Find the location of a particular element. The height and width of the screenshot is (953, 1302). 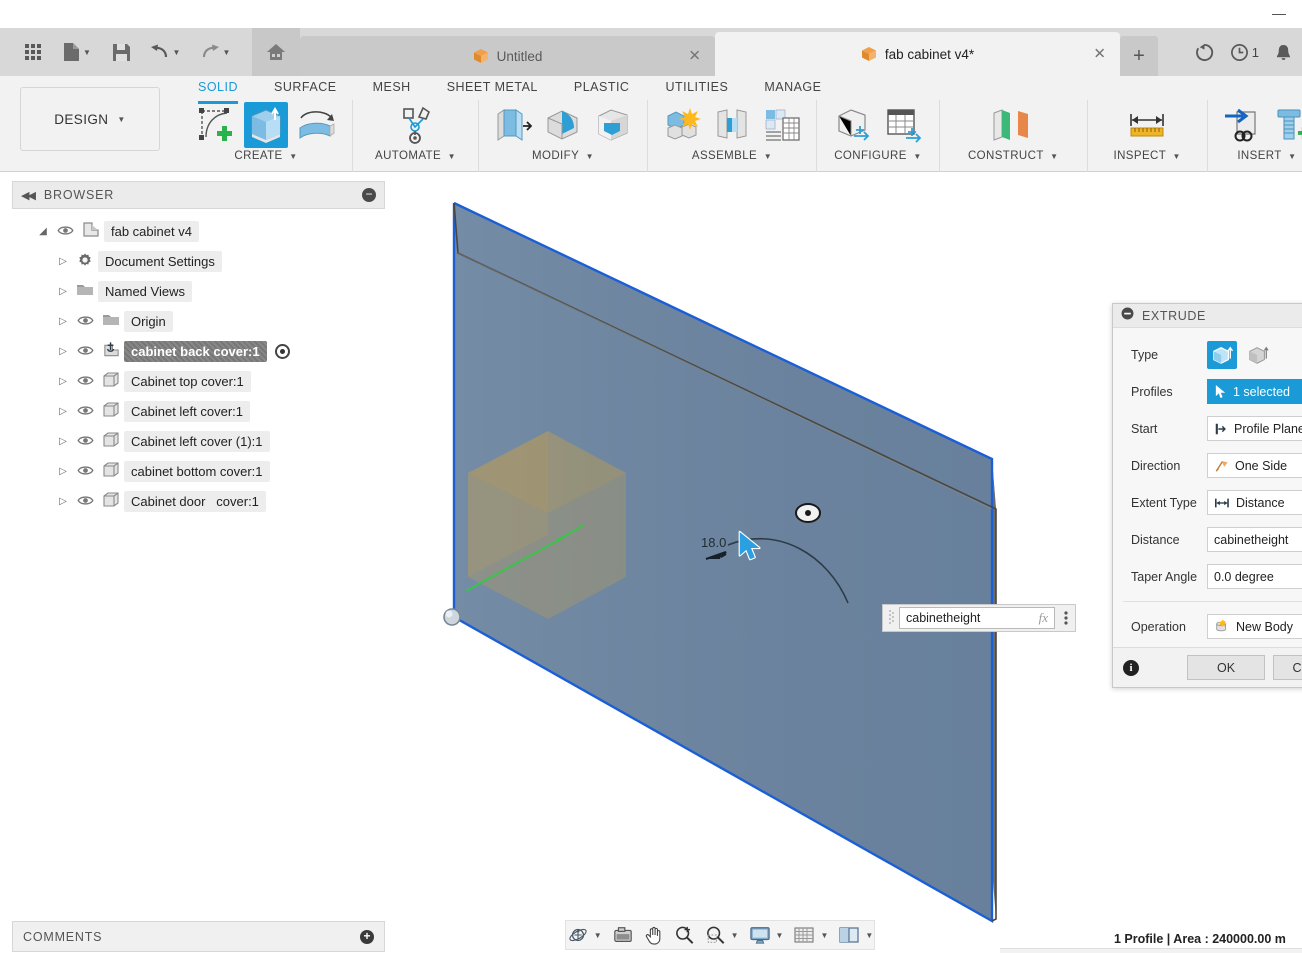

create-sketch-button is located at coordinates (216, 125).